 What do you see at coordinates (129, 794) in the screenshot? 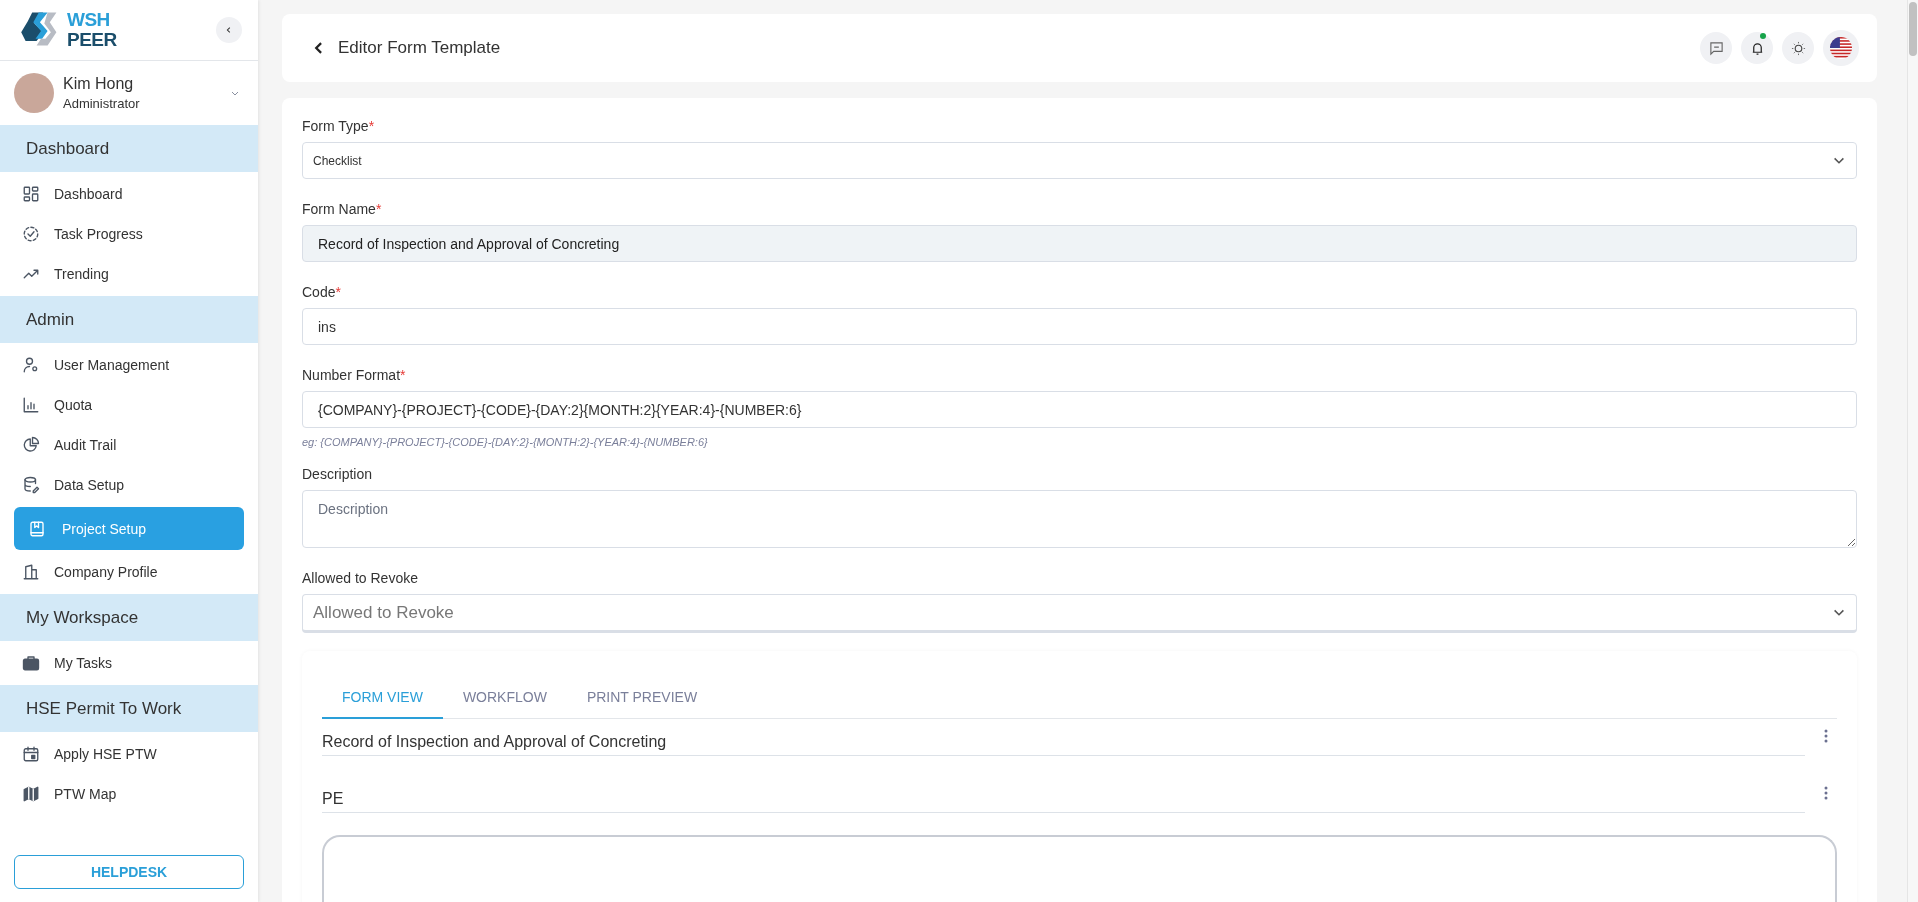
I see `sidebar-item: PTW Map` at bounding box center [129, 794].